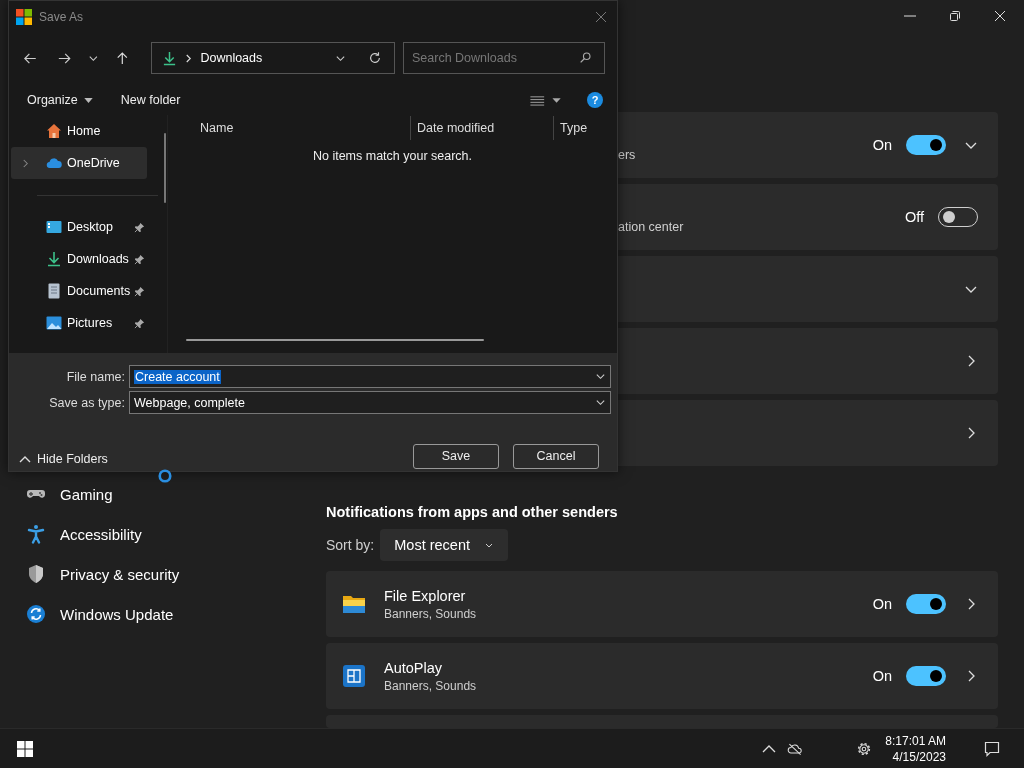 The width and height of the screenshot is (1024, 768). Describe the element at coordinates (546, 100) in the screenshot. I see `view-options-icon` at that location.